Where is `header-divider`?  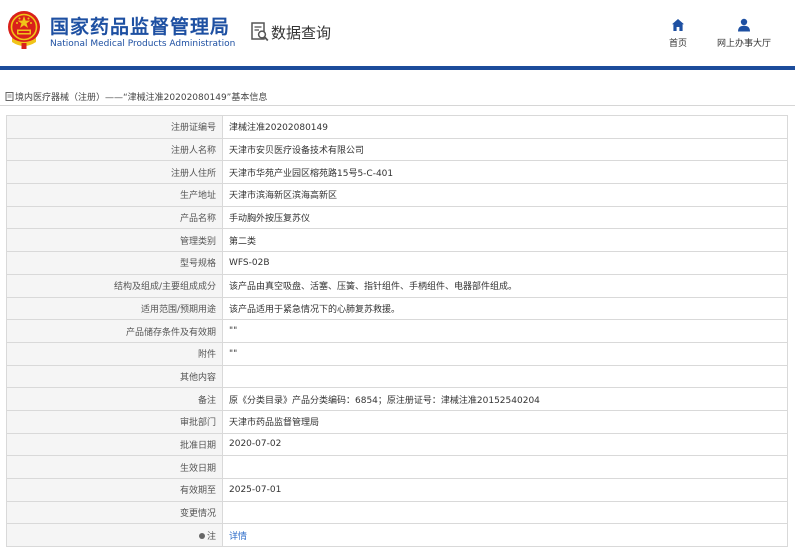
header-divider is located at coordinates (397, 68).